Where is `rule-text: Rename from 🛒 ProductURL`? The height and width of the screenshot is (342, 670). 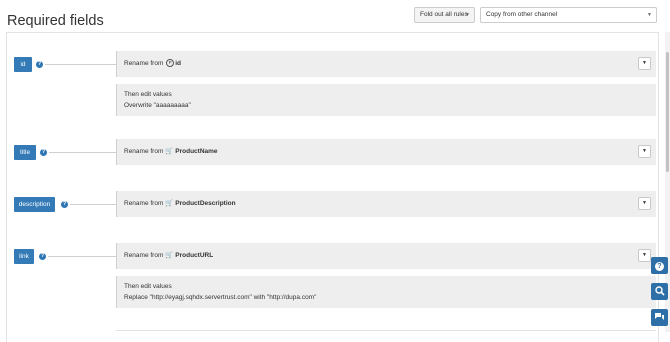 rule-text: Rename from 🛒 ProductURL is located at coordinates (168, 256).